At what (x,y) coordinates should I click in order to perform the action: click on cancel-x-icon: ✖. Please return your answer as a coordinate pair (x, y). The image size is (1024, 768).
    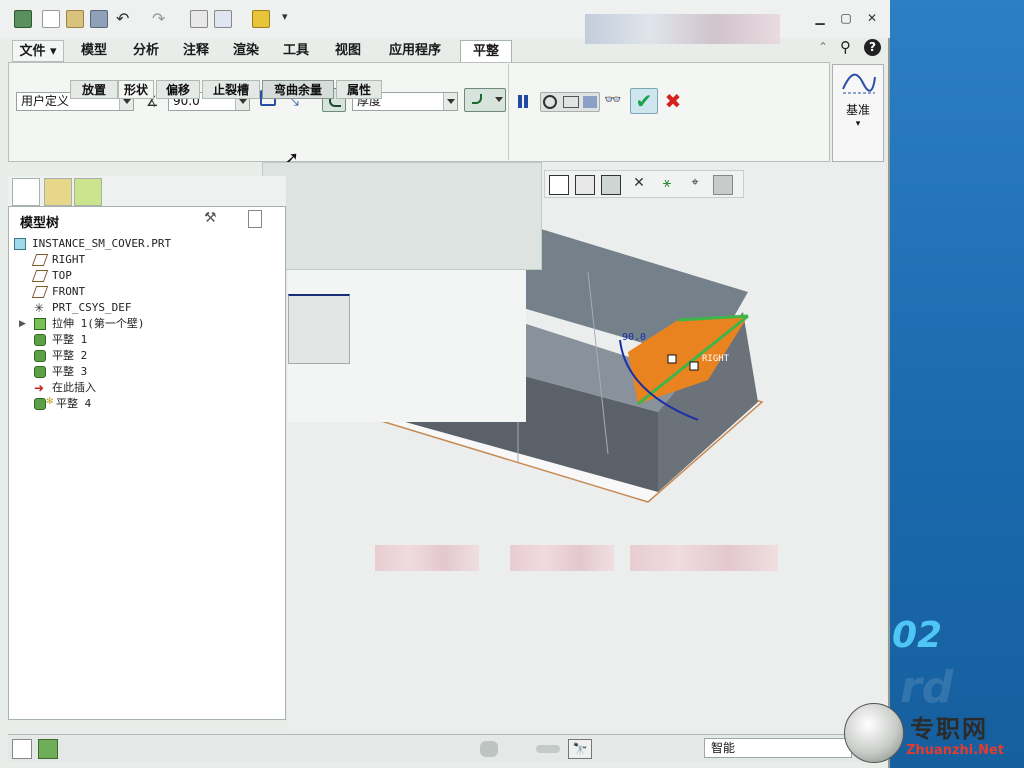
    Looking at the image, I should click on (673, 101).